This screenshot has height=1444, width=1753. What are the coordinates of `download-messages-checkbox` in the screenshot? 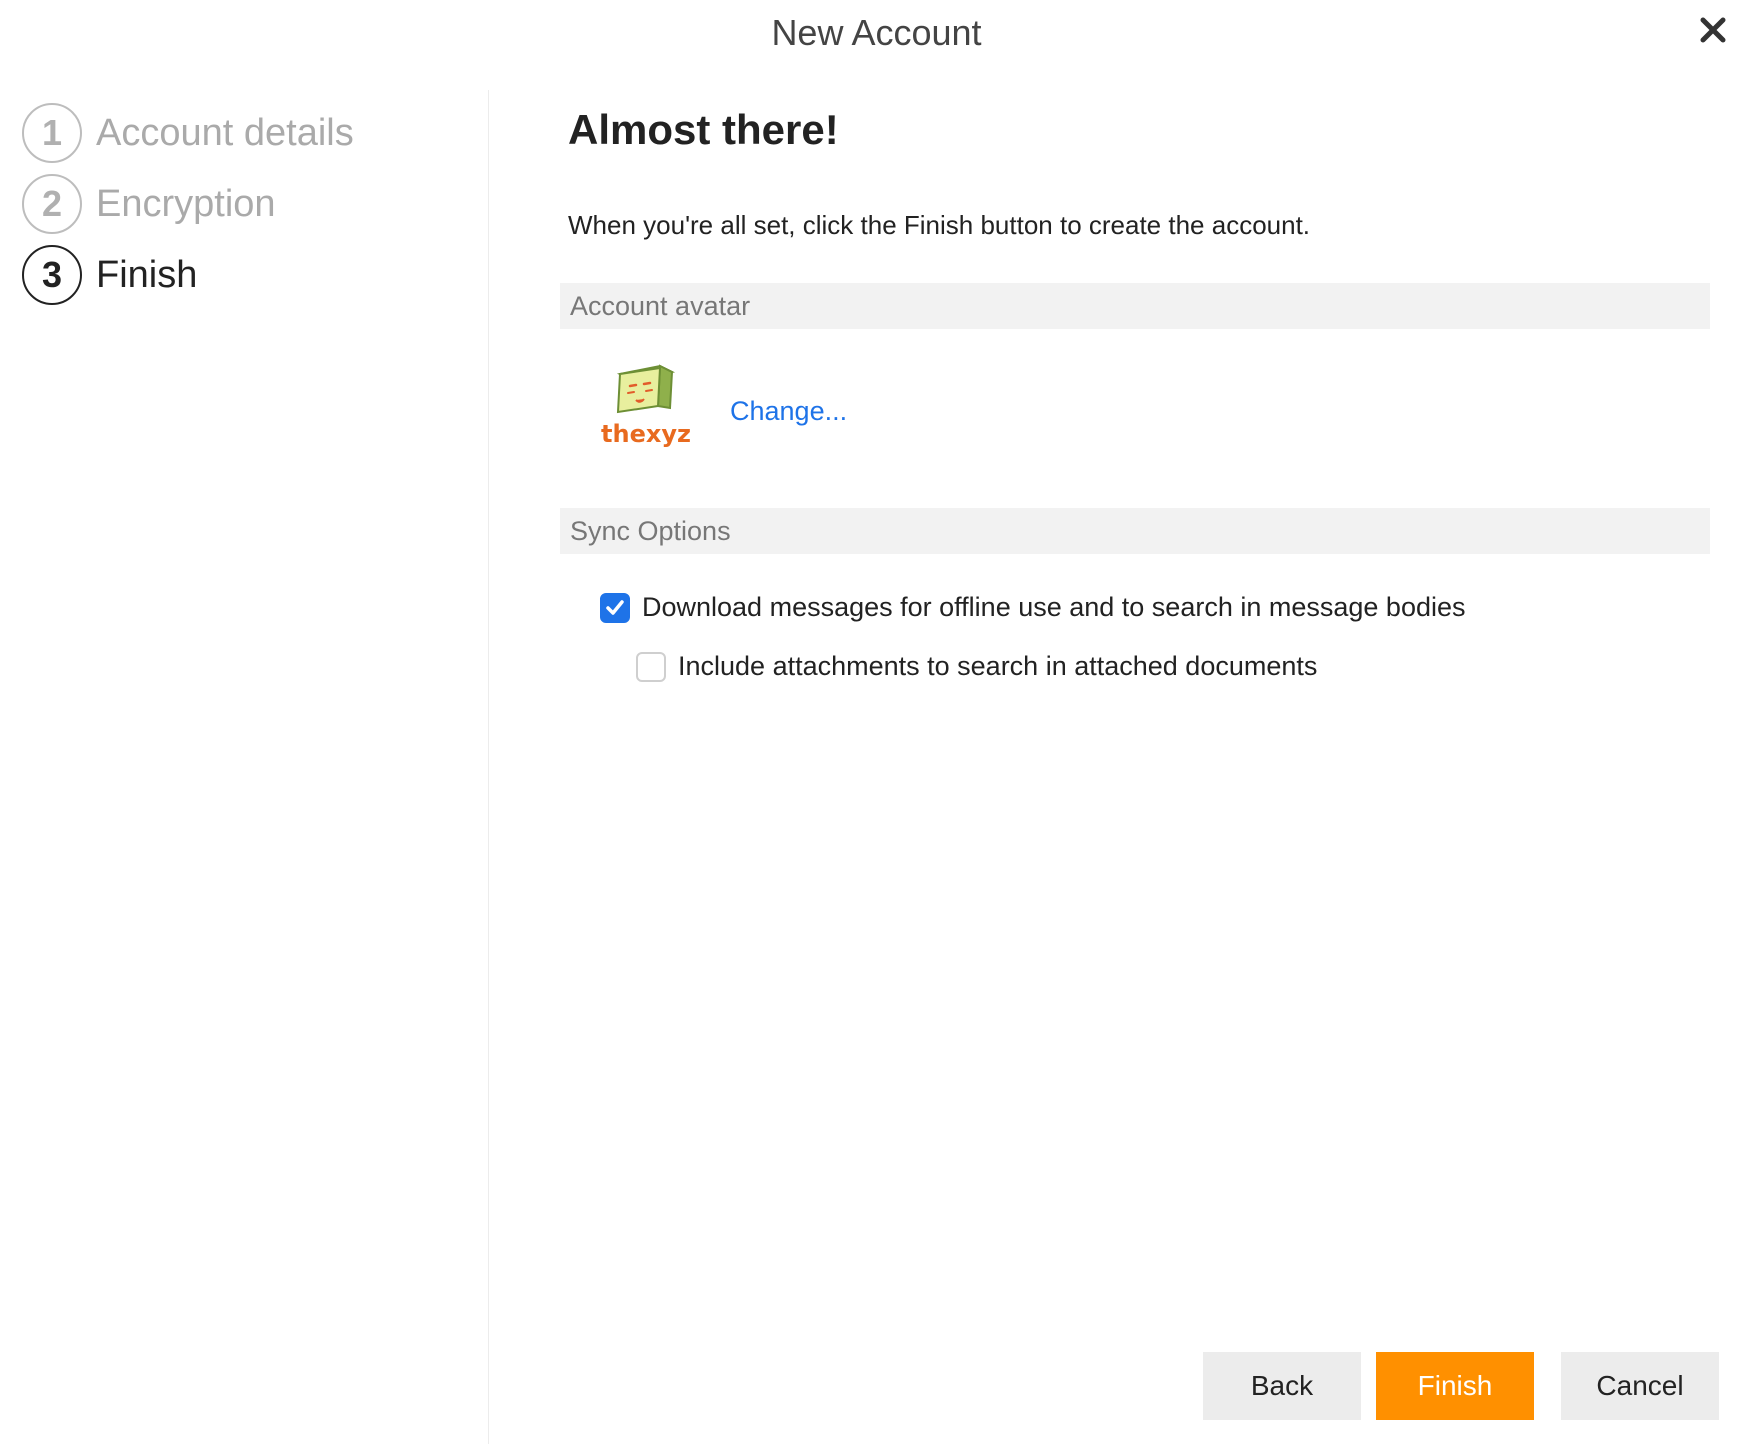 It's located at (615, 607).